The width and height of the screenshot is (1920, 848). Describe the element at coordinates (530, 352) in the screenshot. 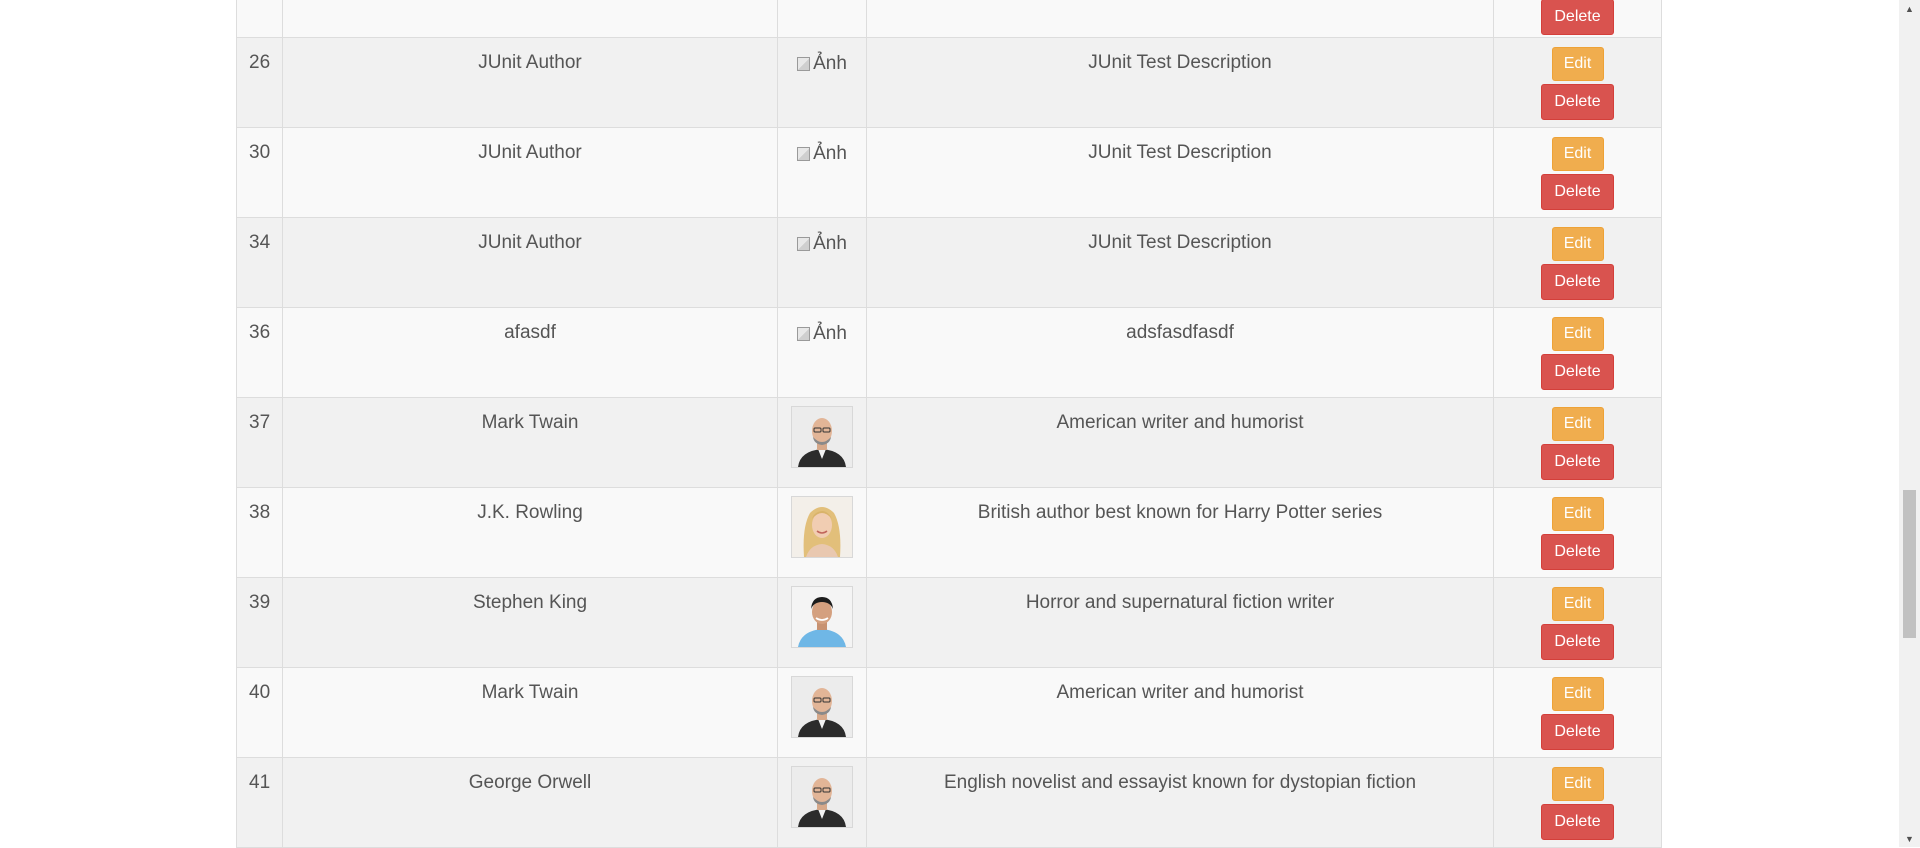

I see `name-cell: afasdf` at that location.